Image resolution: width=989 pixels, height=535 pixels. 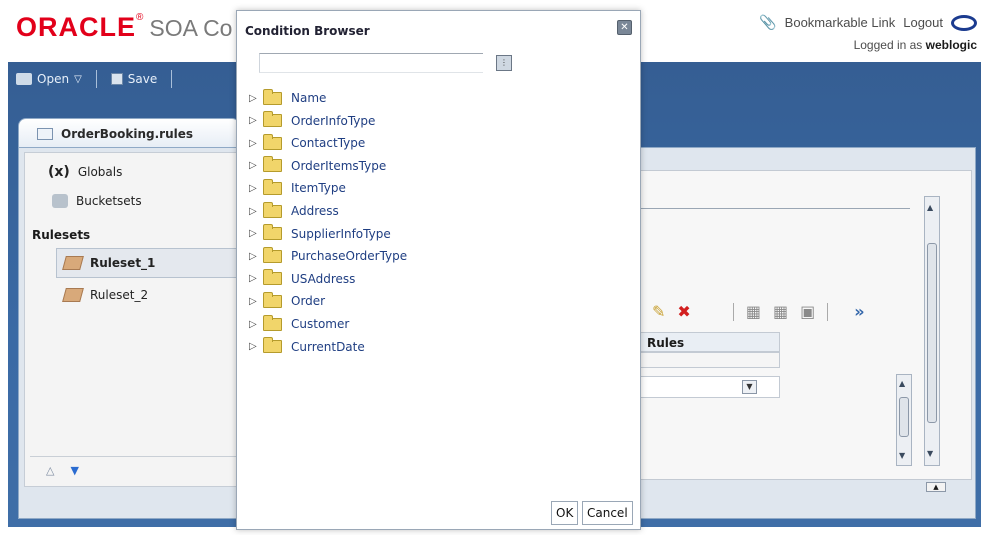 What do you see at coordinates (923, 22) in the screenshot?
I see `logout-link: Logout` at bounding box center [923, 22].